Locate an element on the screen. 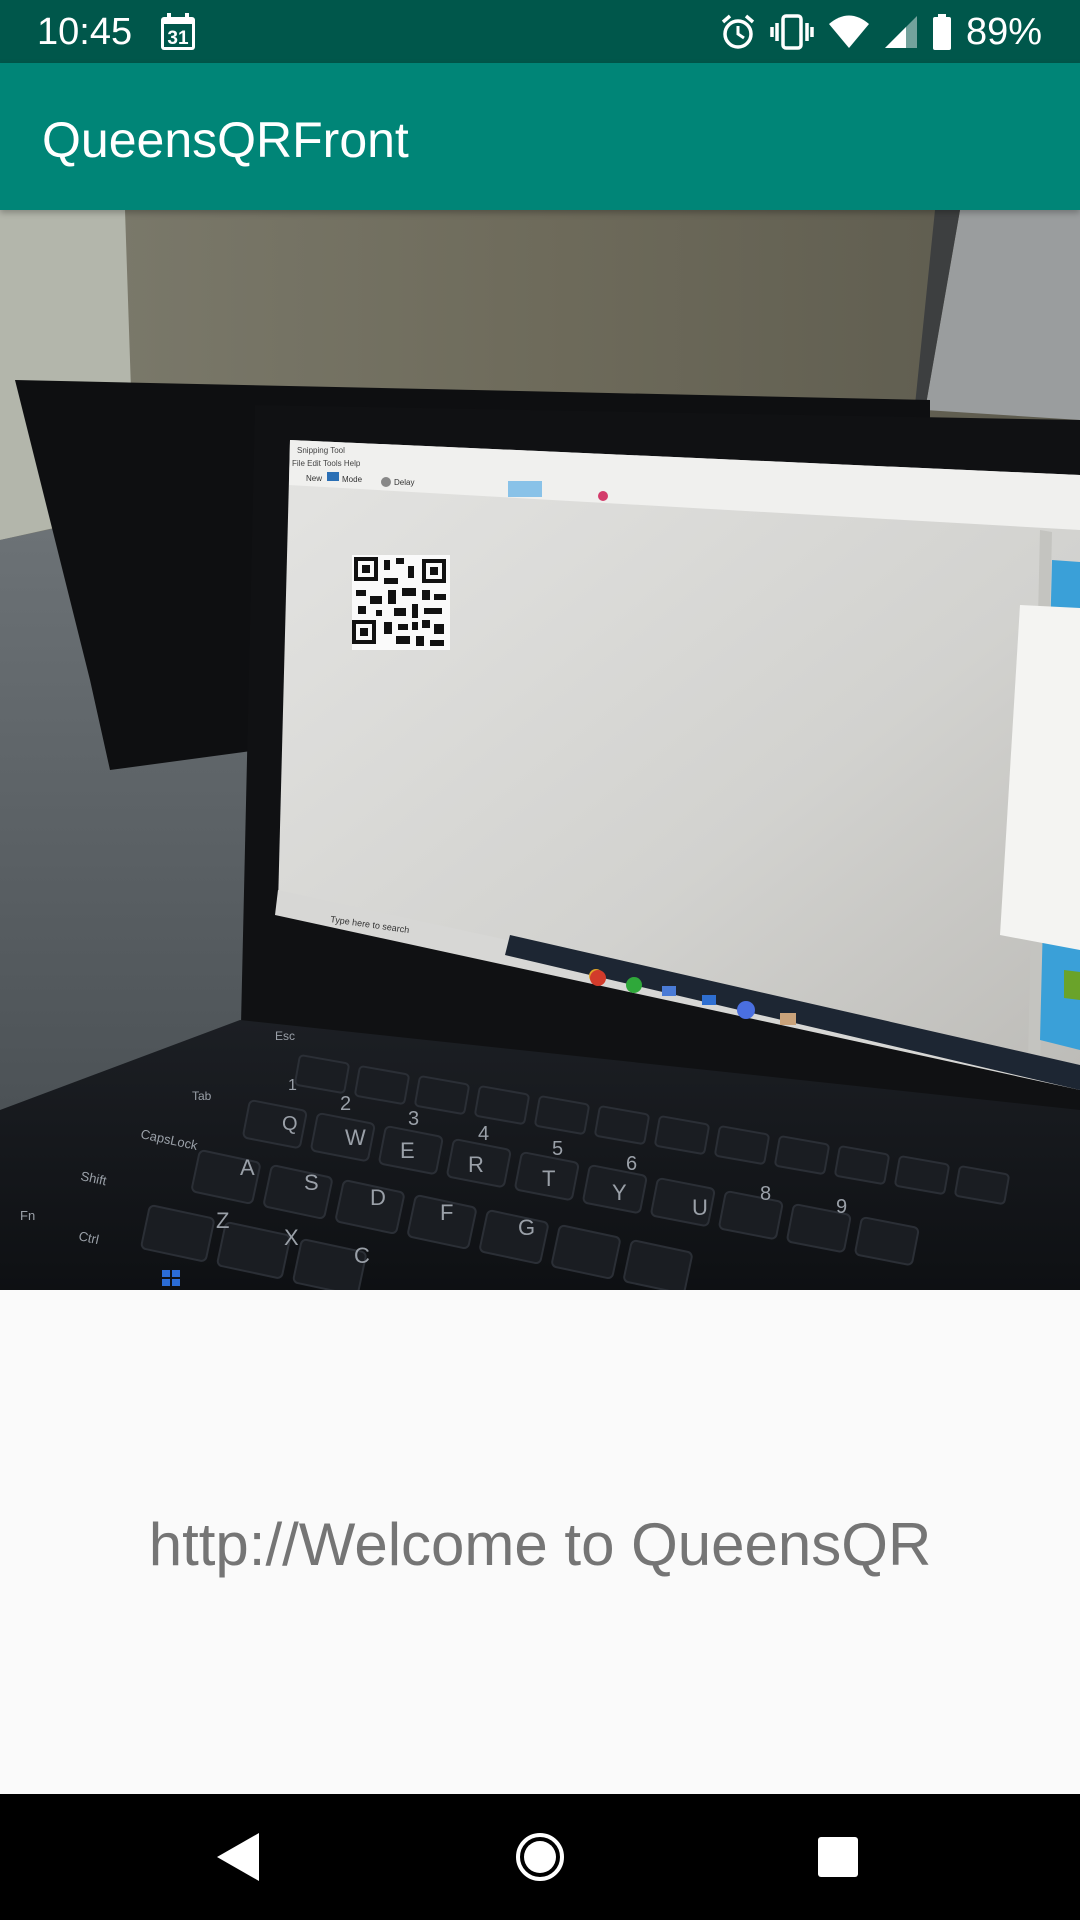 The image size is (1080, 1920). svg-text: Fn is located at coordinates (27, 1215).